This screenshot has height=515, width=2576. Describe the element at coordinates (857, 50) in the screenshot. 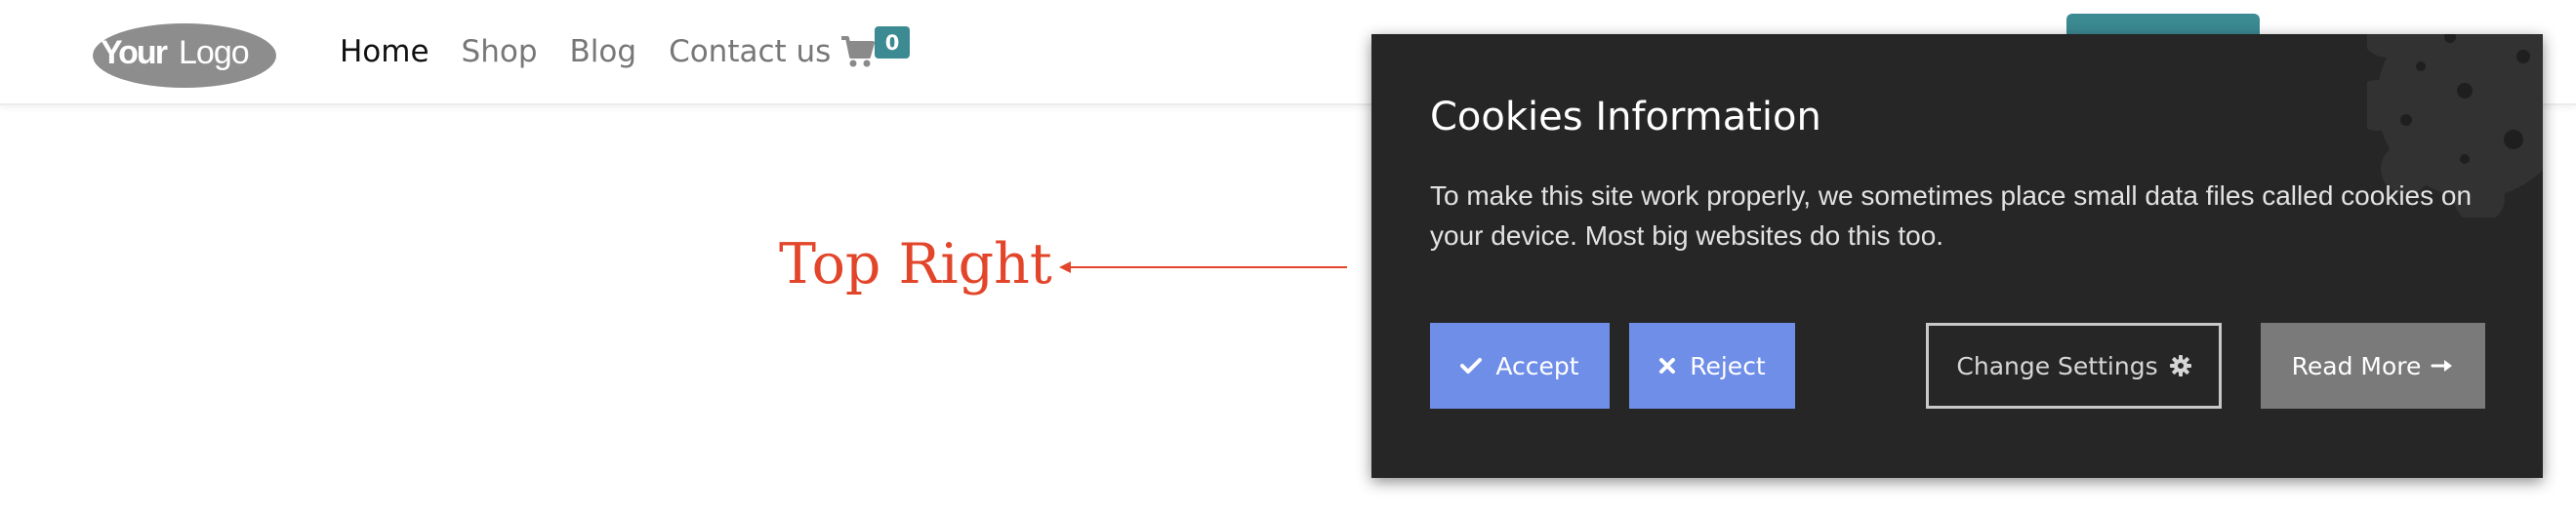

I see `shopping-cart-icon` at that location.